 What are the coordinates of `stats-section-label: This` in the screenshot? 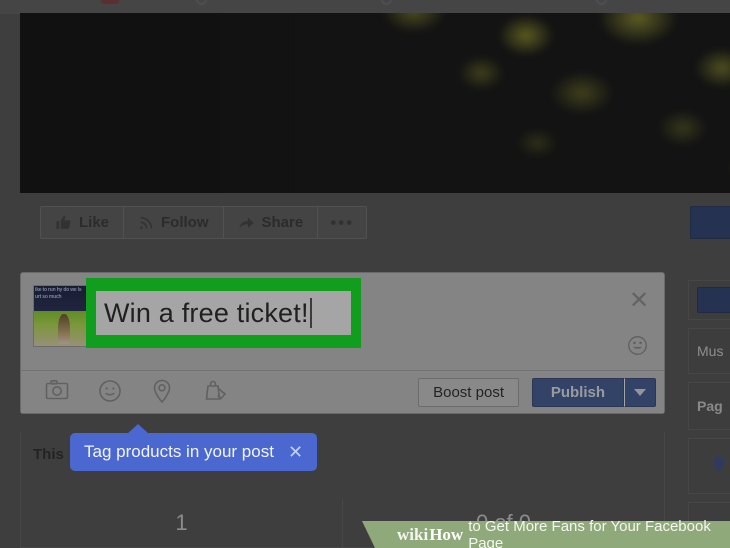 It's located at (48, 454).